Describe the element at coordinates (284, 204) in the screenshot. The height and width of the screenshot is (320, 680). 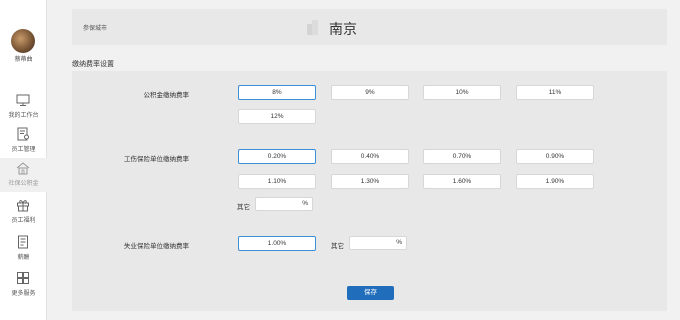
I see `injury-other-input: %` at that location.